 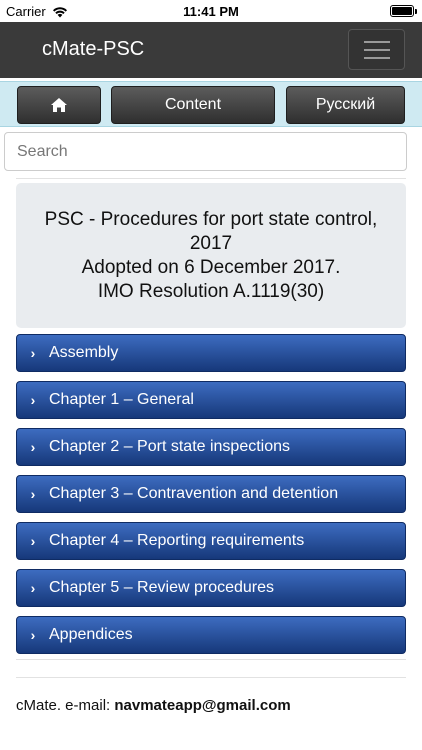 I want to click on section-item-chapter-5: › Chapter 5 – Review procedures, so click(x=211, y=588).